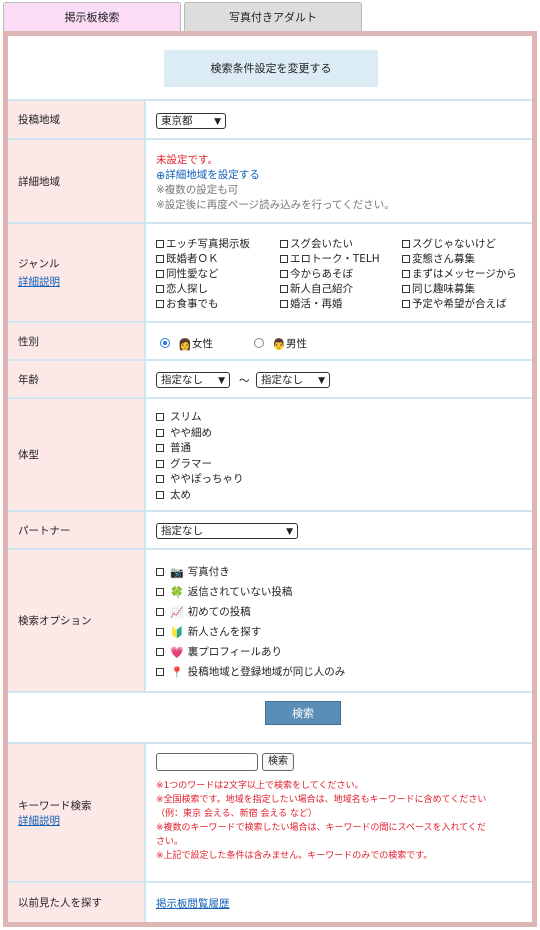  Describe the element at coordinates (187, 289) in the screenshot. I see `genre-option-label: 恋人探し` at that location.